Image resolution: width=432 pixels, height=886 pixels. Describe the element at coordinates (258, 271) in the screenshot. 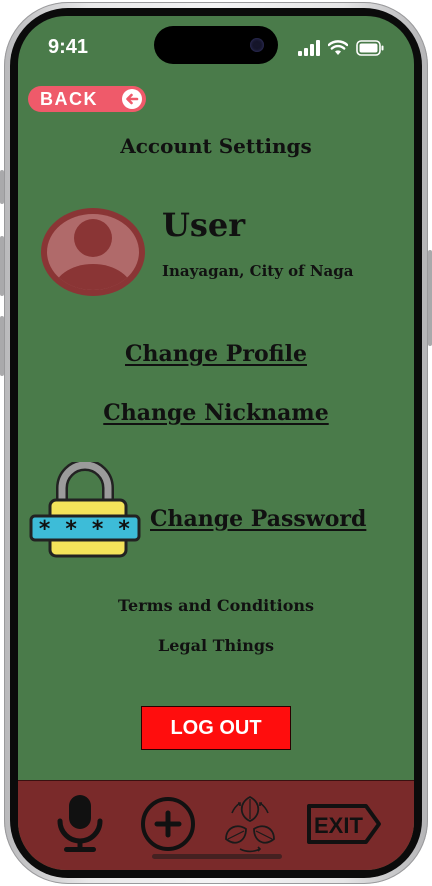

I see `user-location: Inayagan, City of Naga` at that location.